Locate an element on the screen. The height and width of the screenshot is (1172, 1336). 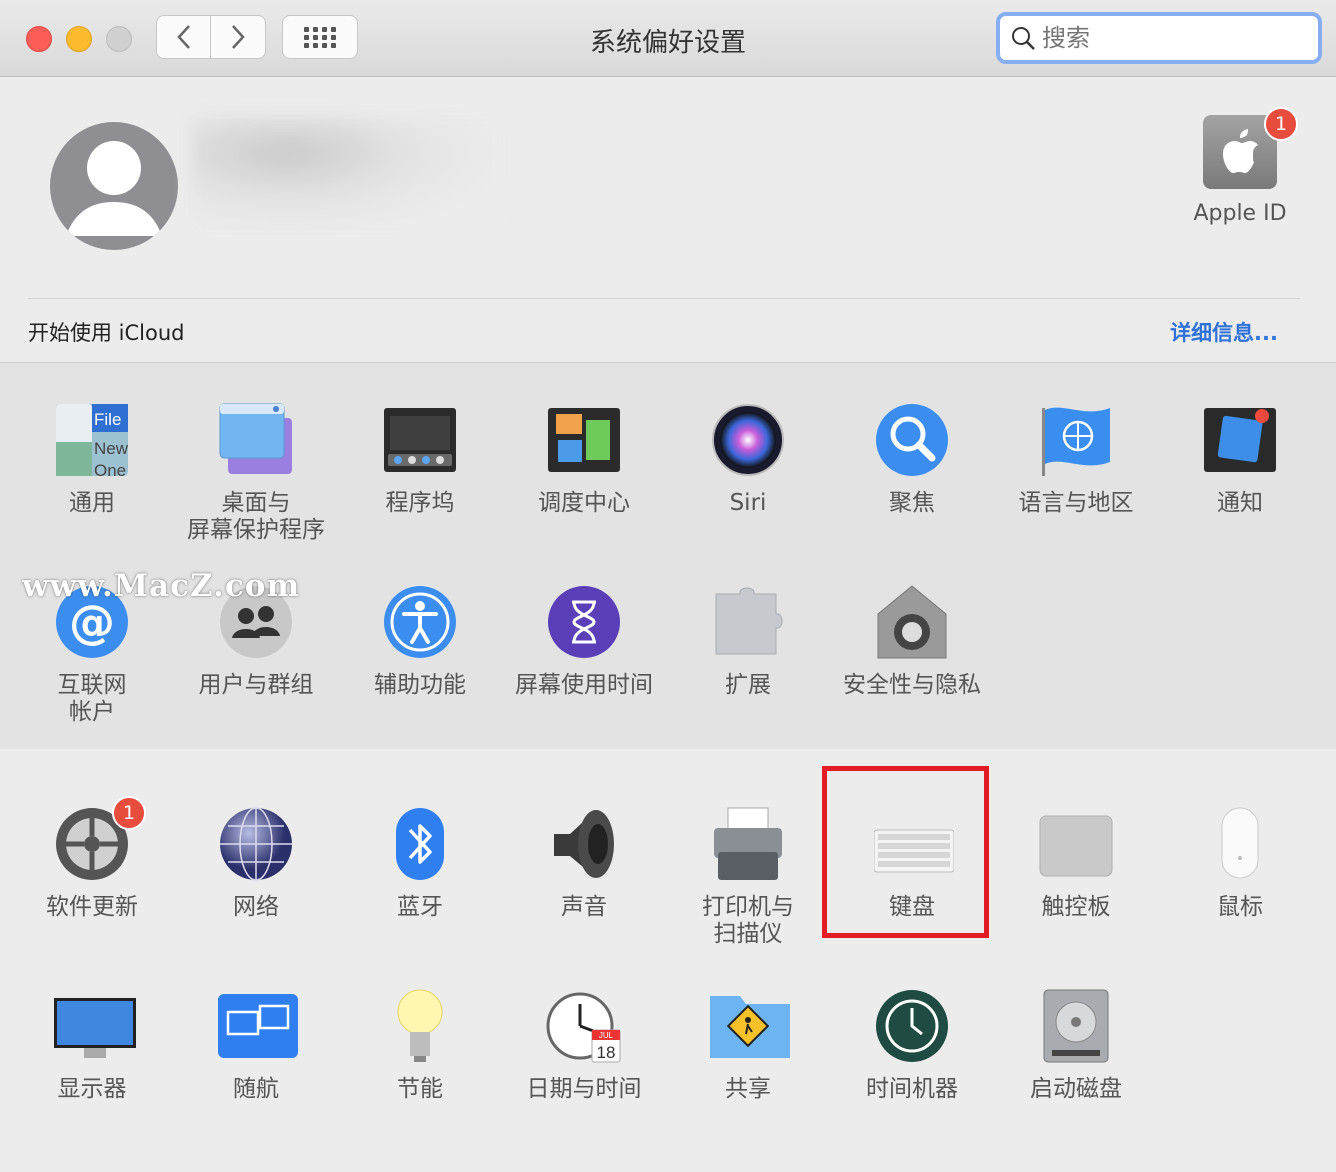
pane-date-time: JUL 18 日期与时间 is located at coordinates (584, 1045).